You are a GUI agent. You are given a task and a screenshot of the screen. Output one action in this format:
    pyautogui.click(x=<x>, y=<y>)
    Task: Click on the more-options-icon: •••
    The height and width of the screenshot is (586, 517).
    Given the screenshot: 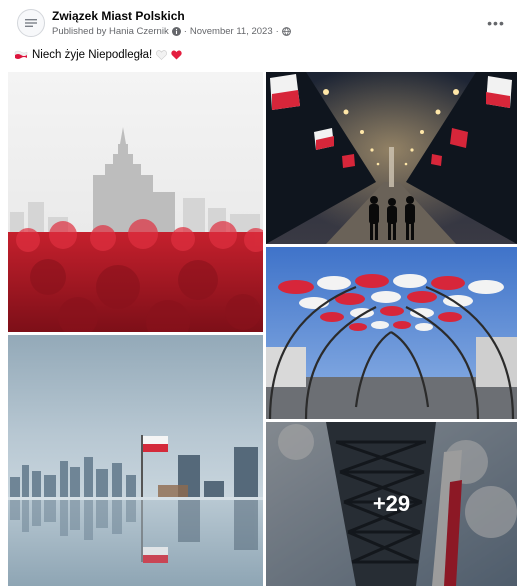 What is the action you would take?
    pyautogui.click(x=496, y=23)
    